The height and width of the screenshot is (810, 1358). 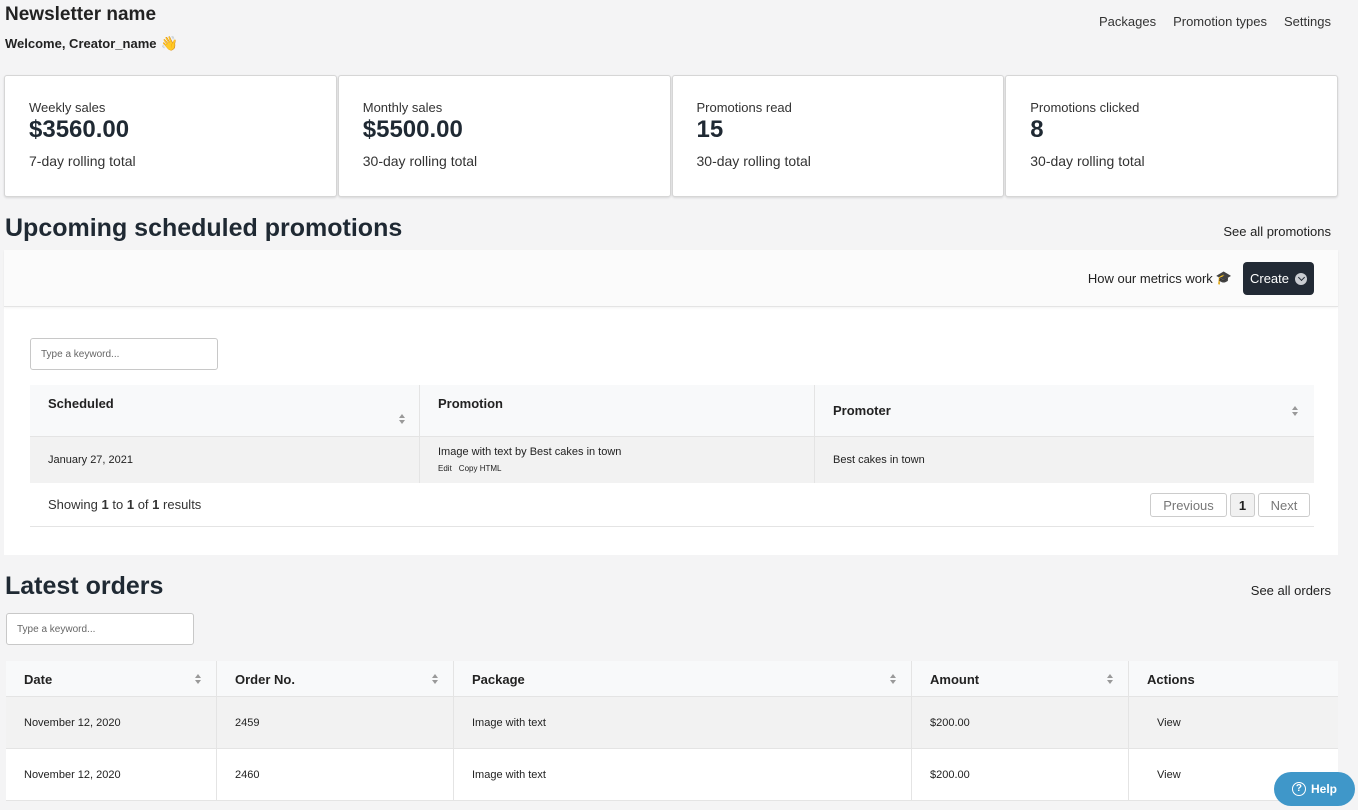 What do you see at coordinates (265, 679) in the screenshot?
I see `column-label: Order No.` at bounding box center [265, 679].